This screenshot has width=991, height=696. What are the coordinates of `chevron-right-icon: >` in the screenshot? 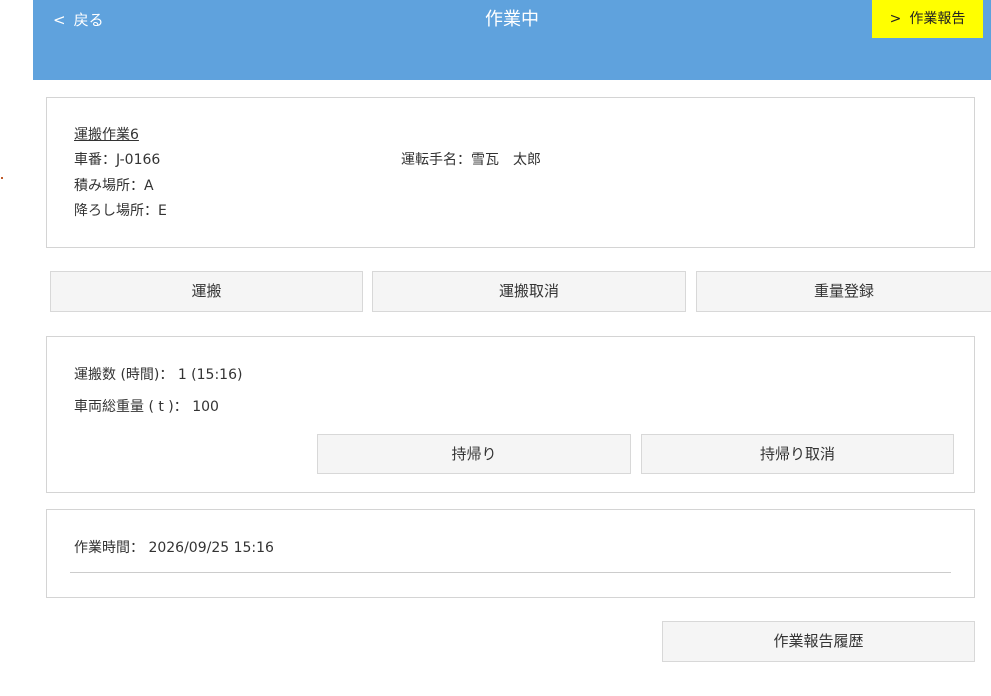 It's located at (895, 19).